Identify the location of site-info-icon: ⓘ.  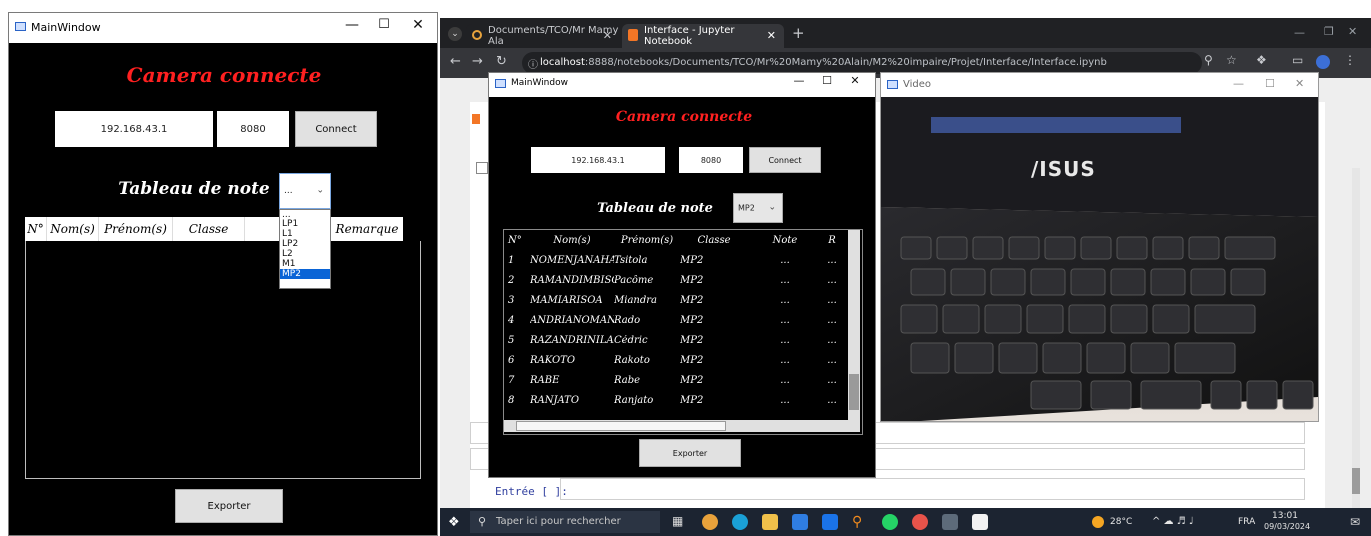
(533, 63).